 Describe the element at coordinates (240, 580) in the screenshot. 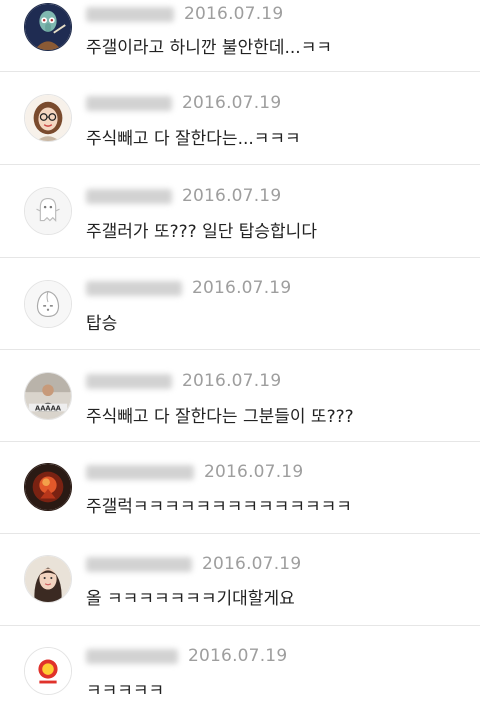

I see `comment-item: 2016.07.19 올 ㅋㅋㅋㅋㅋㅋㅋ기대할게요` at that location.